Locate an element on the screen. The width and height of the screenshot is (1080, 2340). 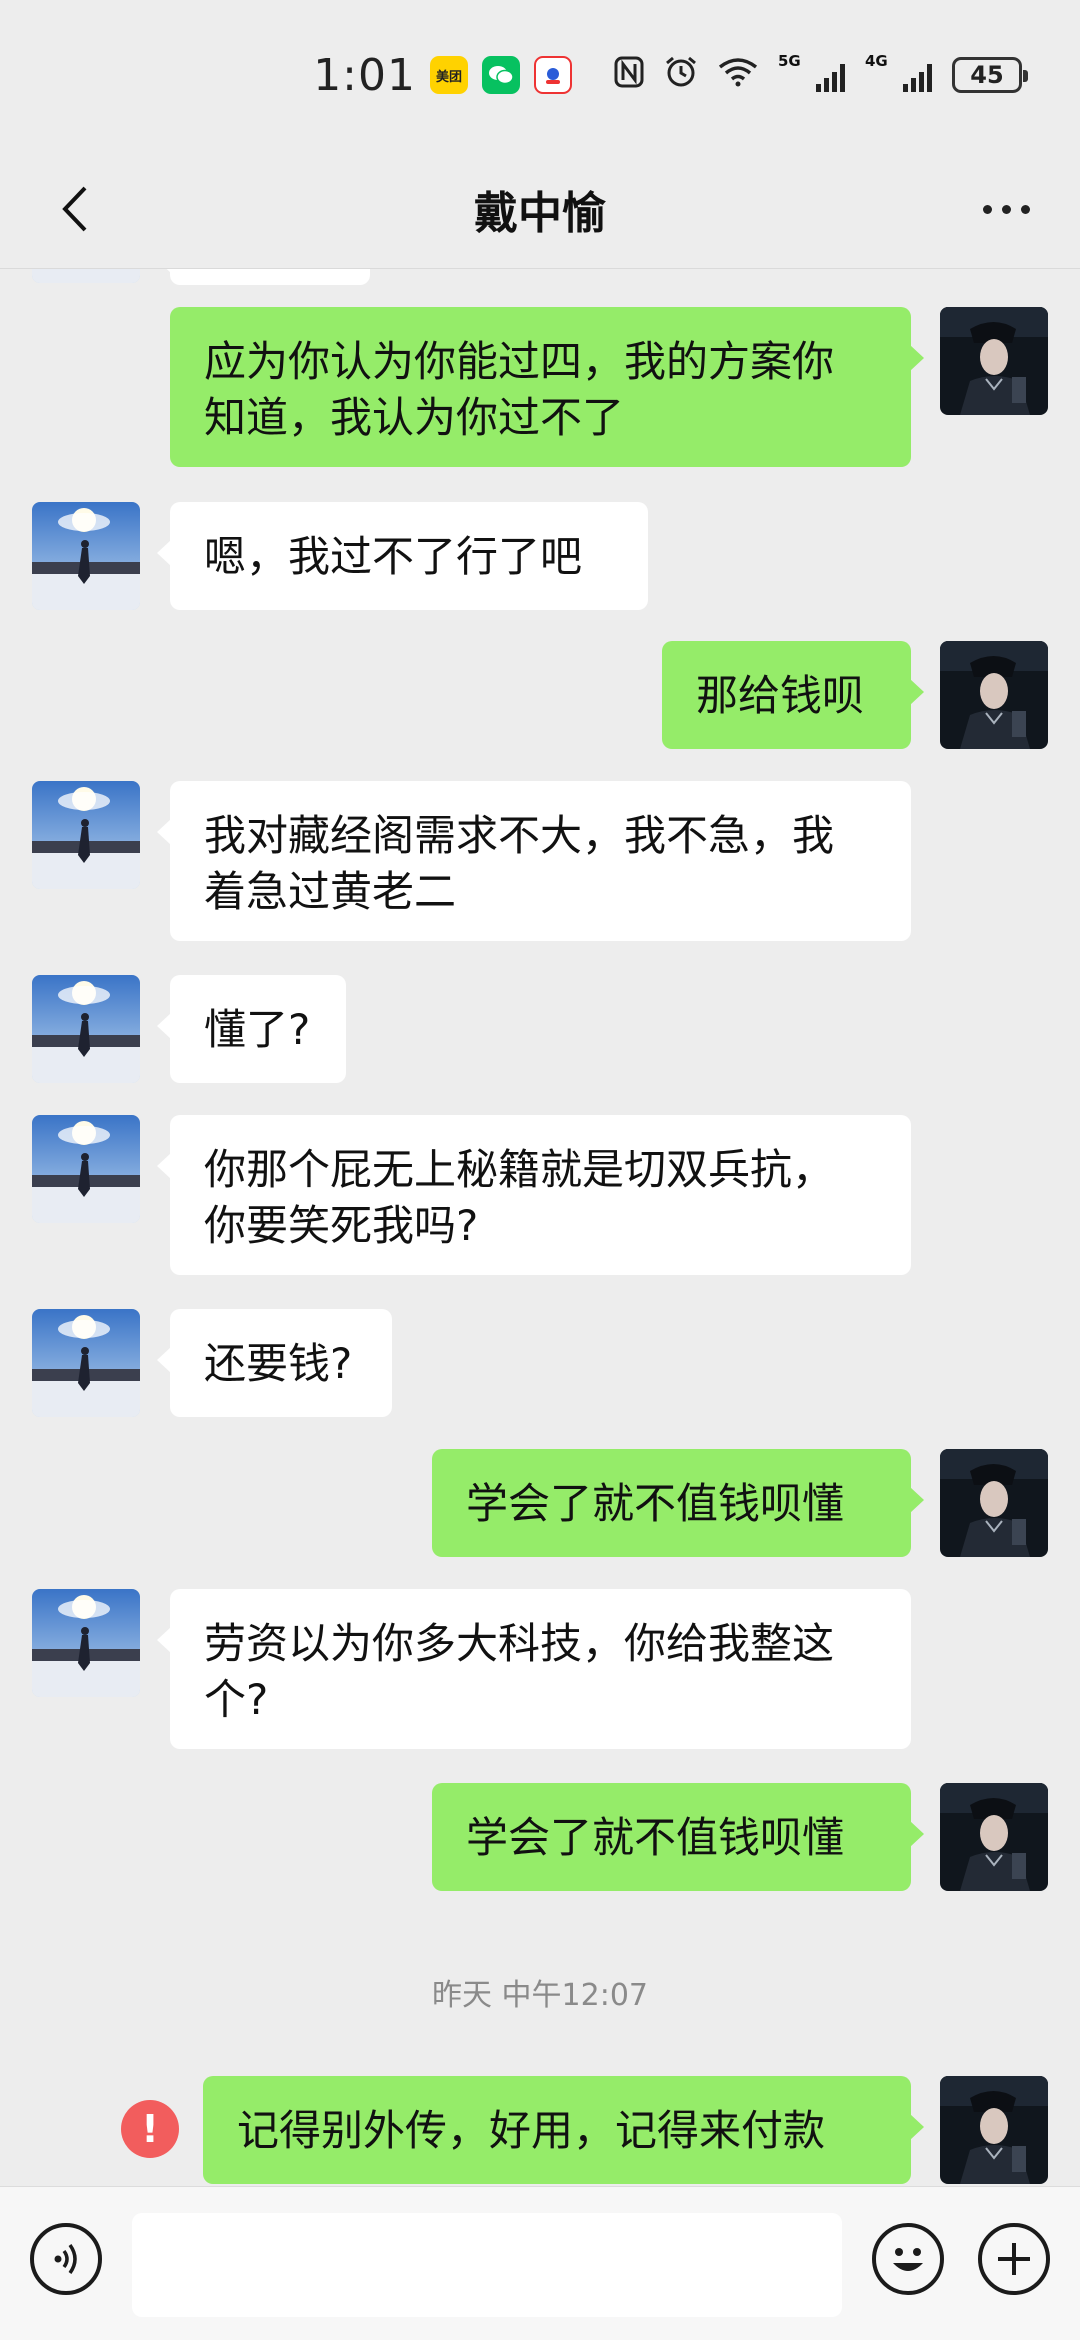
message-bubble-out: 记得别外传，好用，记得来付款 is located at coordinates (563, 2130).